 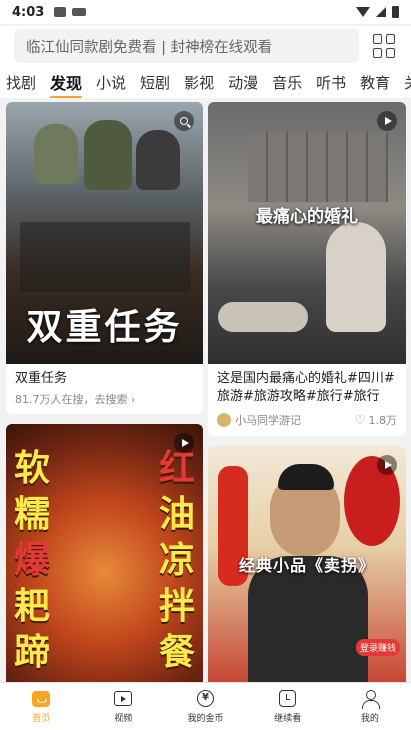 I want to click on category-tabs: 找剧 发现 小说 短剧 影视 动漫 音乐 听书 教育 关, so click(x=205, y=82).